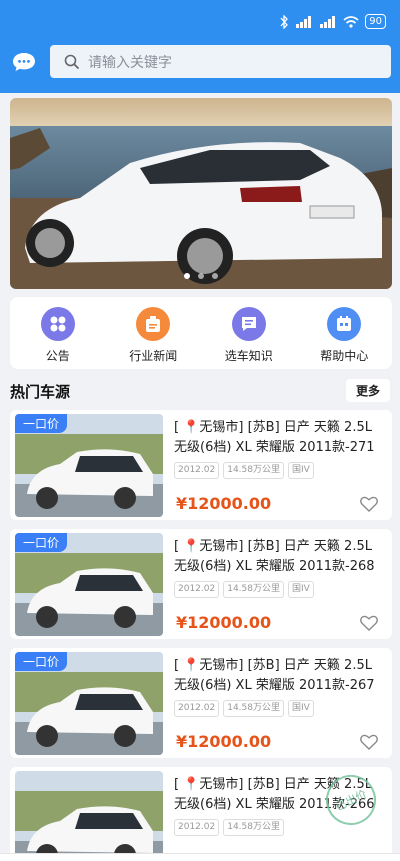  Describe the element at coordinates (200, 857) in the screenshot. I see `bottom-tab-bar` at that location.